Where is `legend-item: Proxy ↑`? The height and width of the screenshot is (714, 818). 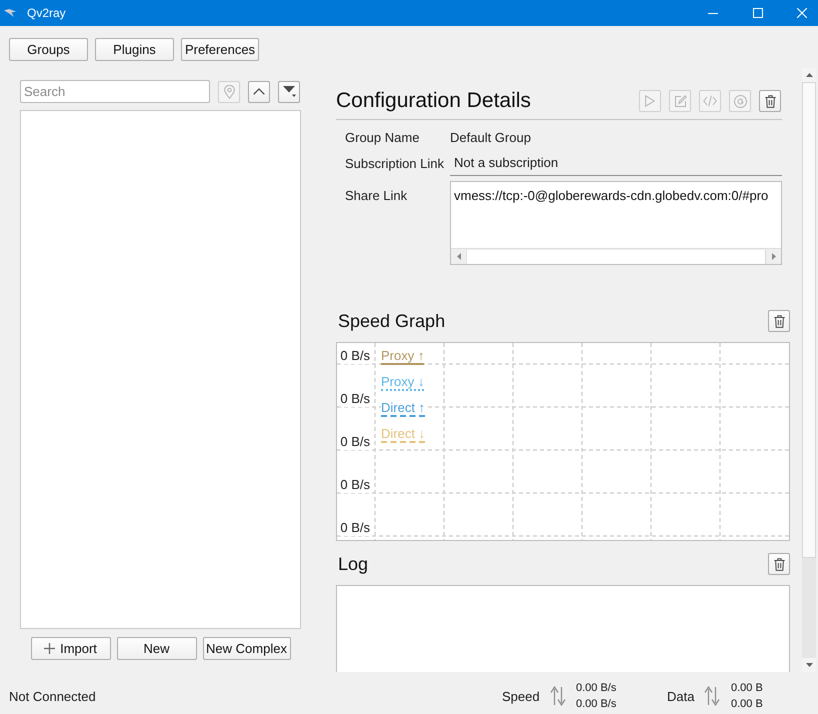
legend-item: Proxy ↑ is located at coordinates (402, 356).